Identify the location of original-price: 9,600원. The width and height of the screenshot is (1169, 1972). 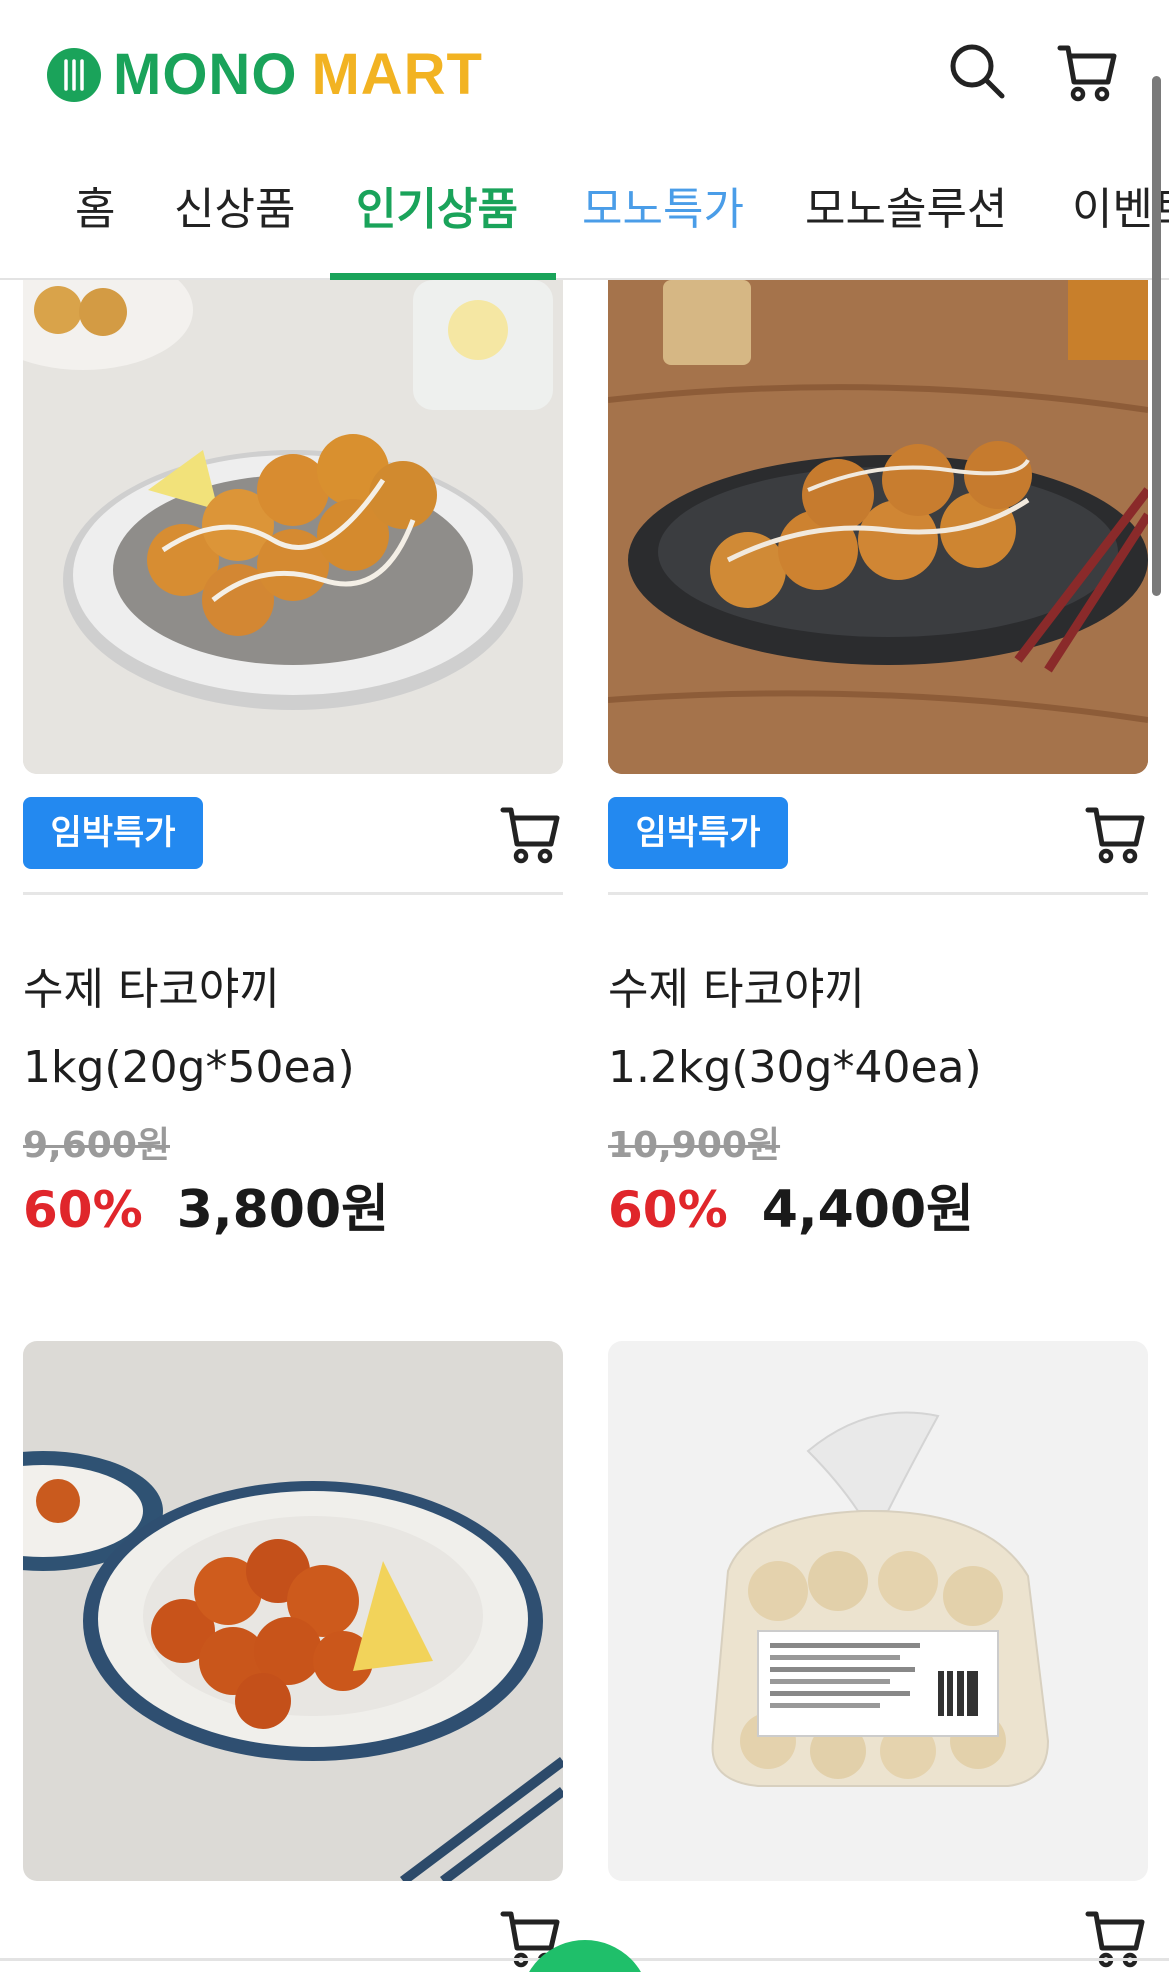
(96, 1145).